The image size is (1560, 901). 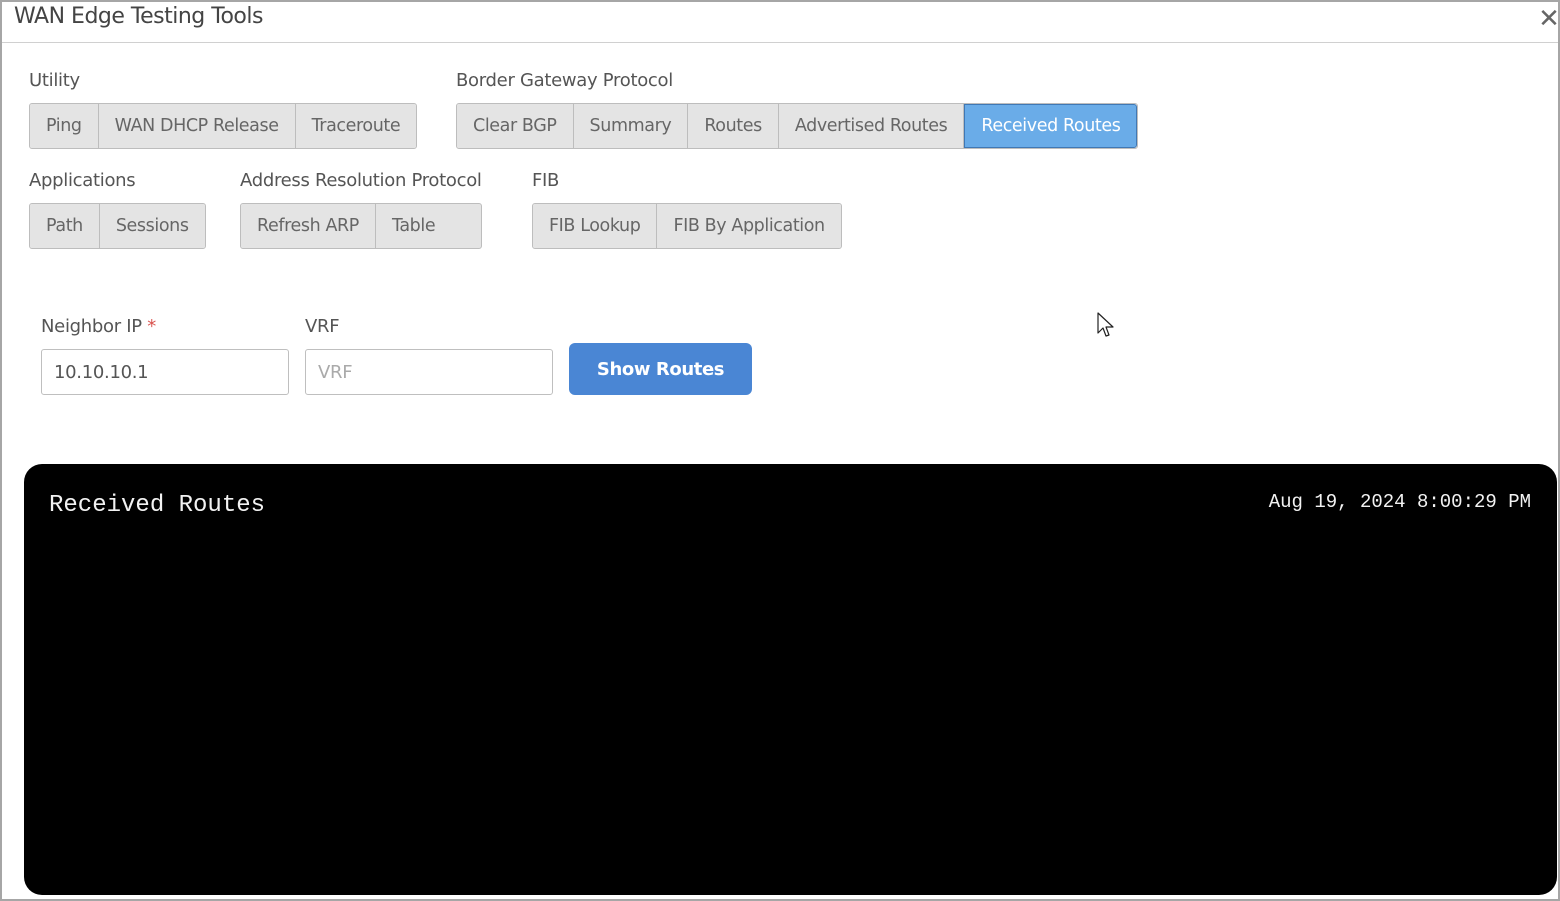 I want to click on arp-label: Address Resolution Protocol, so click(x=361, y=180).